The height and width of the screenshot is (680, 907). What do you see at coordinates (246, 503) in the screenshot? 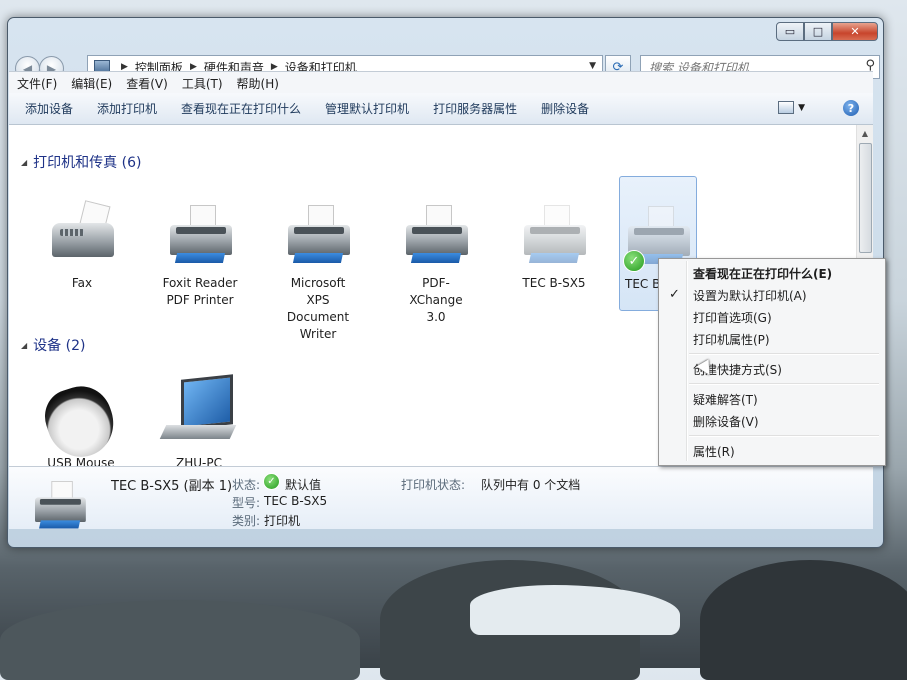
I see `details-model-label: 型号:` at bounding box center [246, 503].